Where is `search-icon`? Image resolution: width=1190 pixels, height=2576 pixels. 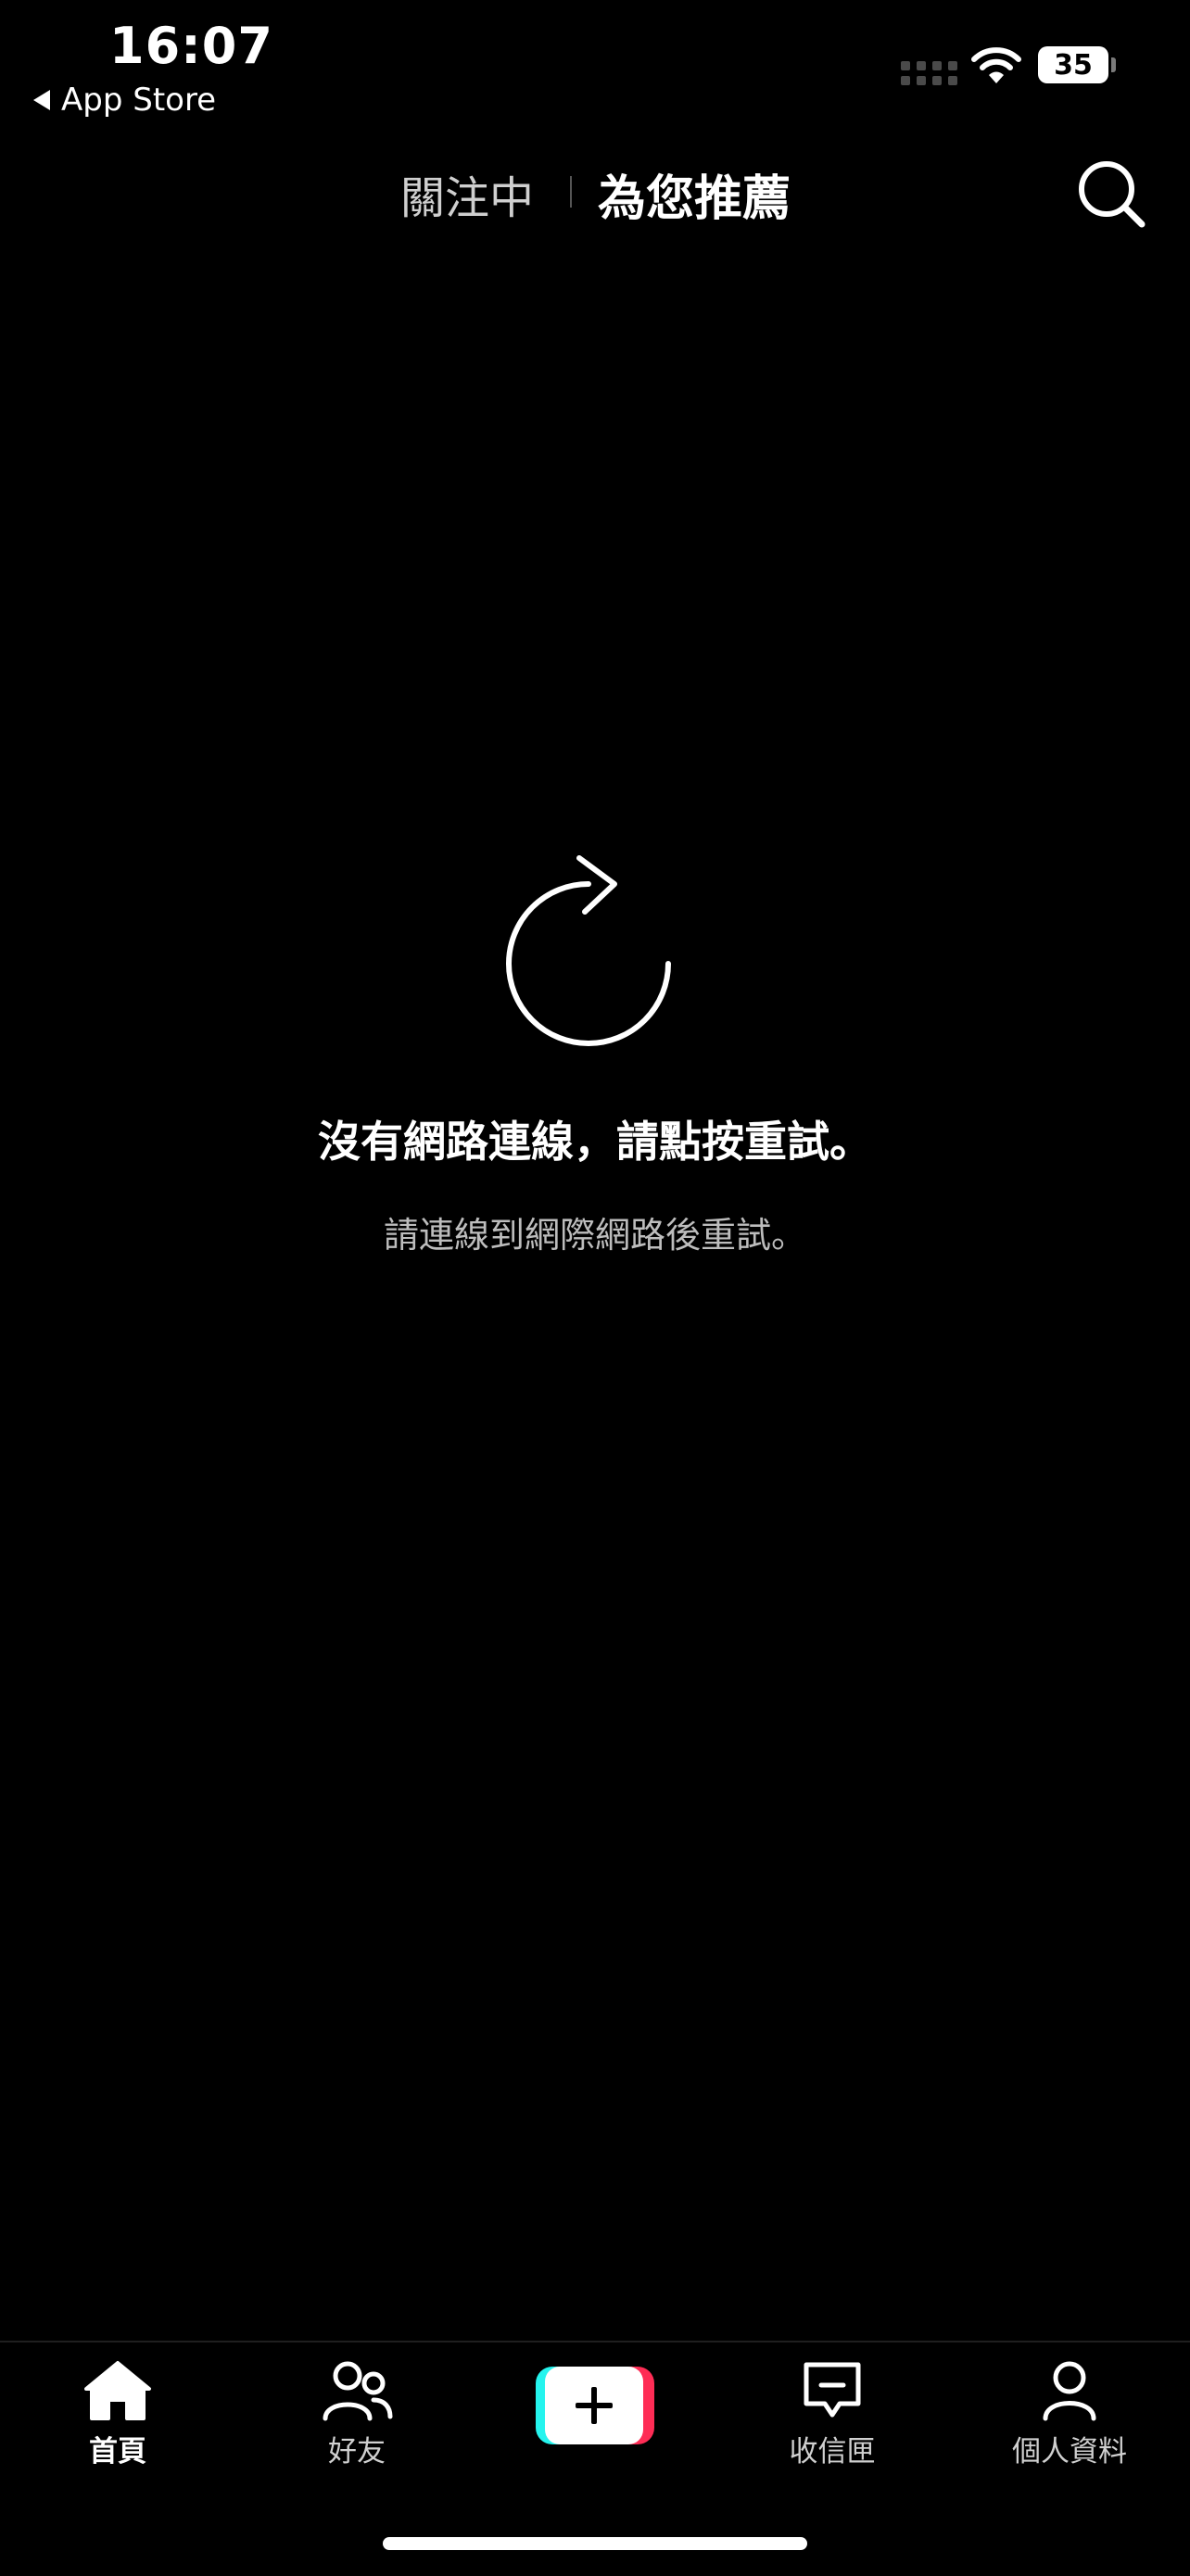 search-icon is located at coordinates (1111, 194).